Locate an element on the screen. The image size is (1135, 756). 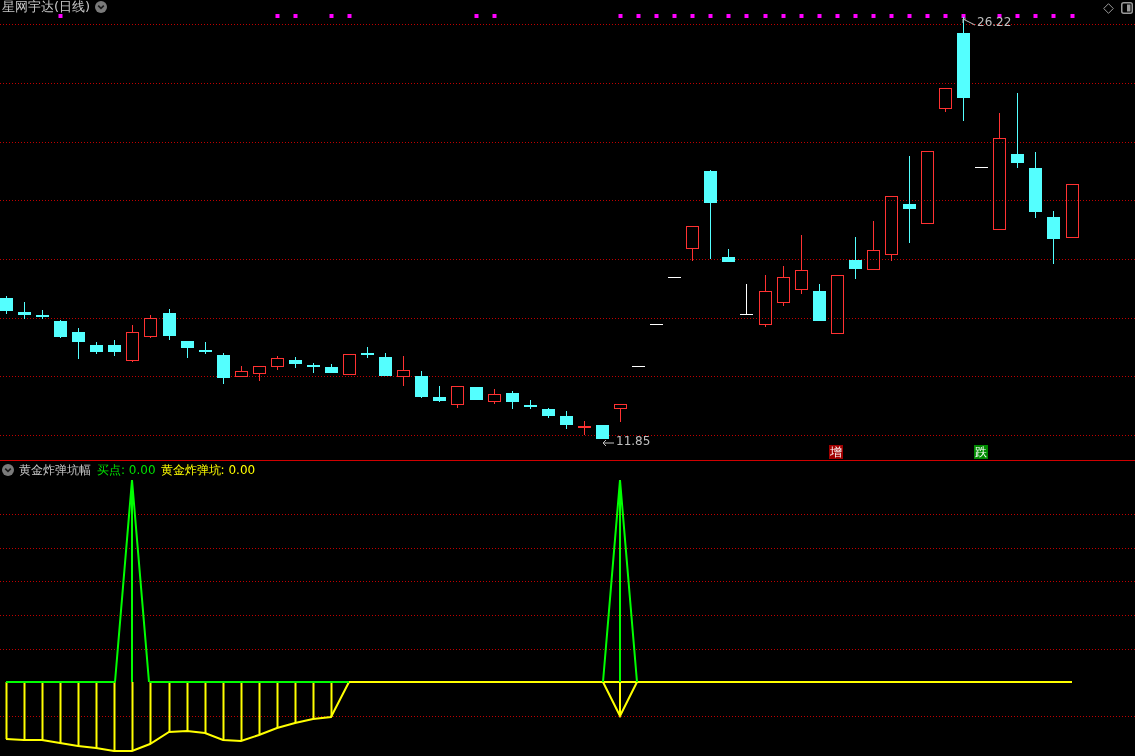
low-price-label: 11.85 is located at coordinates (633, 441).